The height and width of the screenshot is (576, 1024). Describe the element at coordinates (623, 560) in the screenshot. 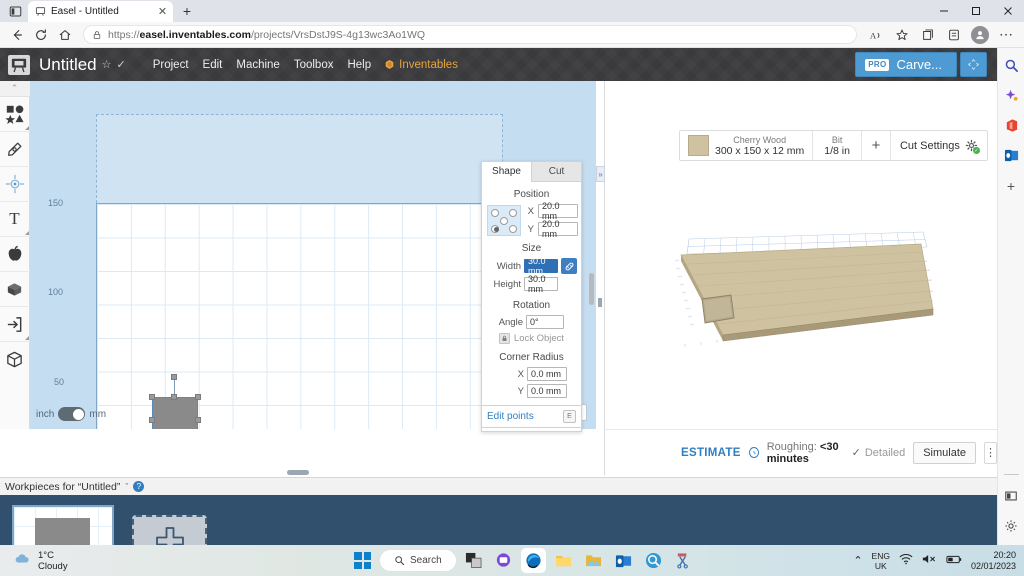

I see `outlook-taskbar-icon` at that location.